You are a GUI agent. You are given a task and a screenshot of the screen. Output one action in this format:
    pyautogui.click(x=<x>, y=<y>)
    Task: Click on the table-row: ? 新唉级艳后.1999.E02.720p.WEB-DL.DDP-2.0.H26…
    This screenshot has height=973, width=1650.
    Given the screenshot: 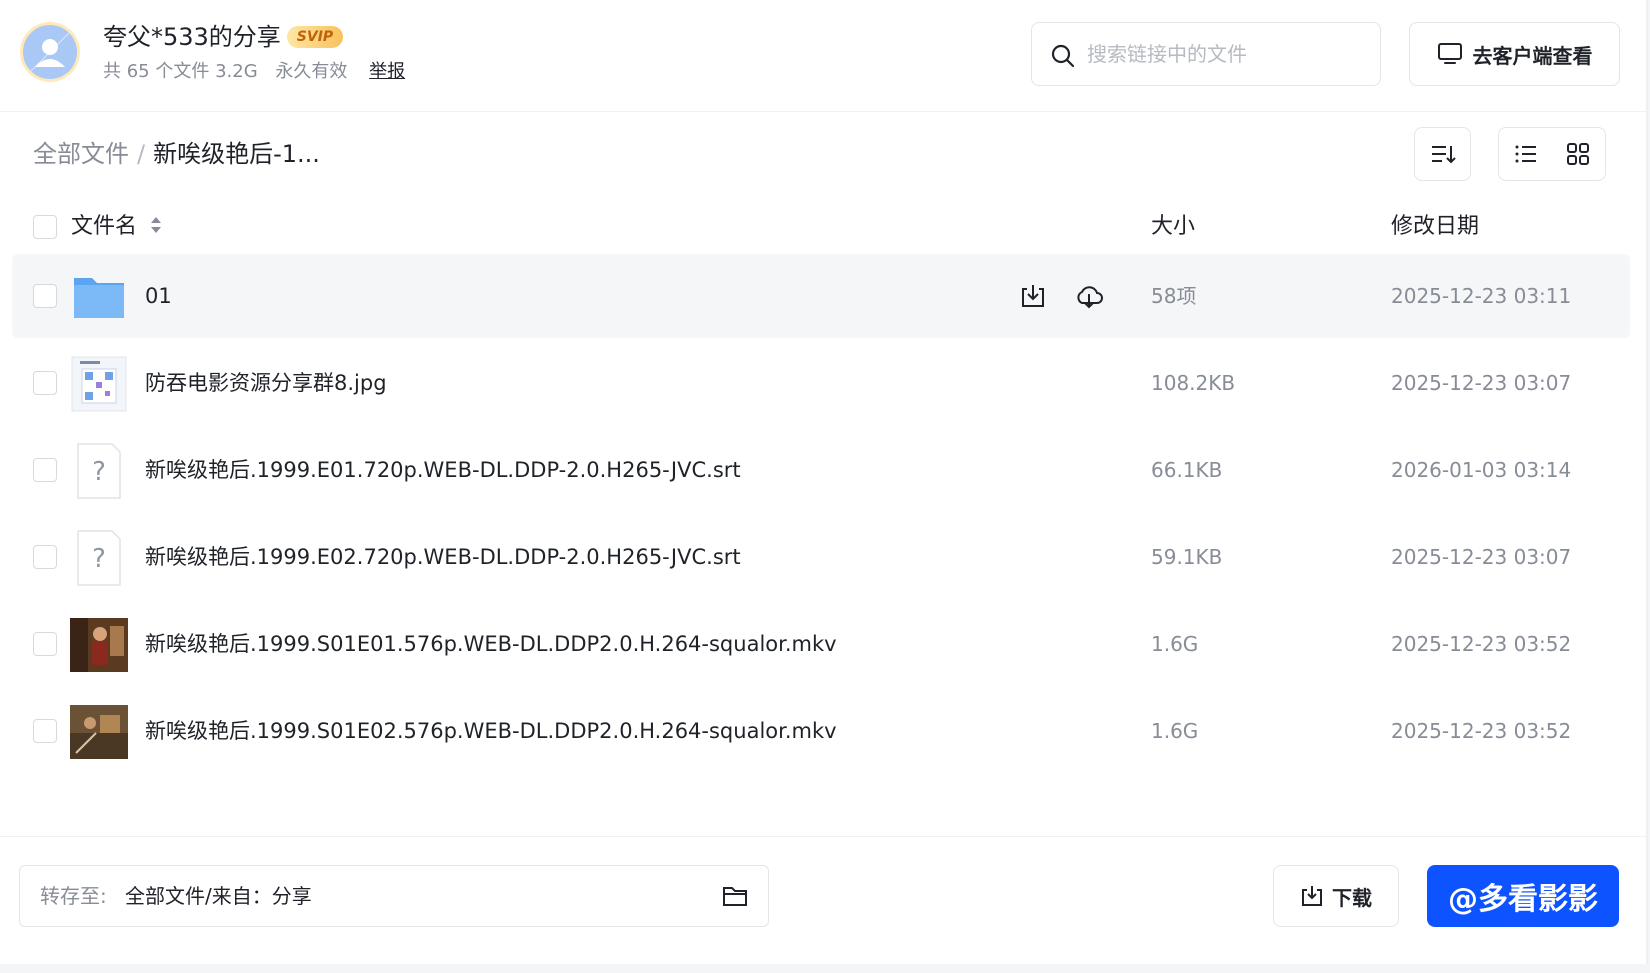 What is the action you would take?
    pyautogui.click(x=821, y=557)
    